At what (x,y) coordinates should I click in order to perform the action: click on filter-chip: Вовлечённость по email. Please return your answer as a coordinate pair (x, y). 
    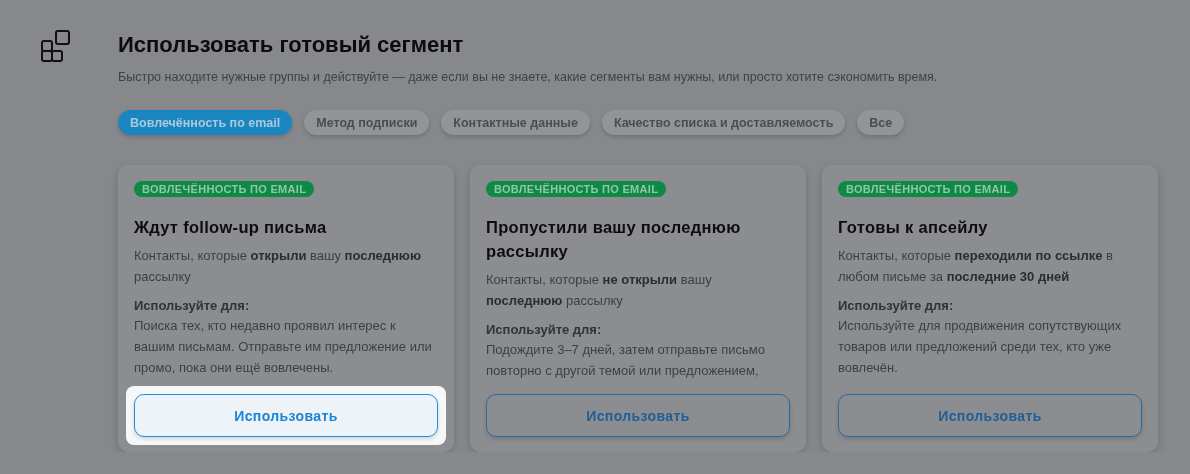
    Looking at the image, I should click on (205, 122).